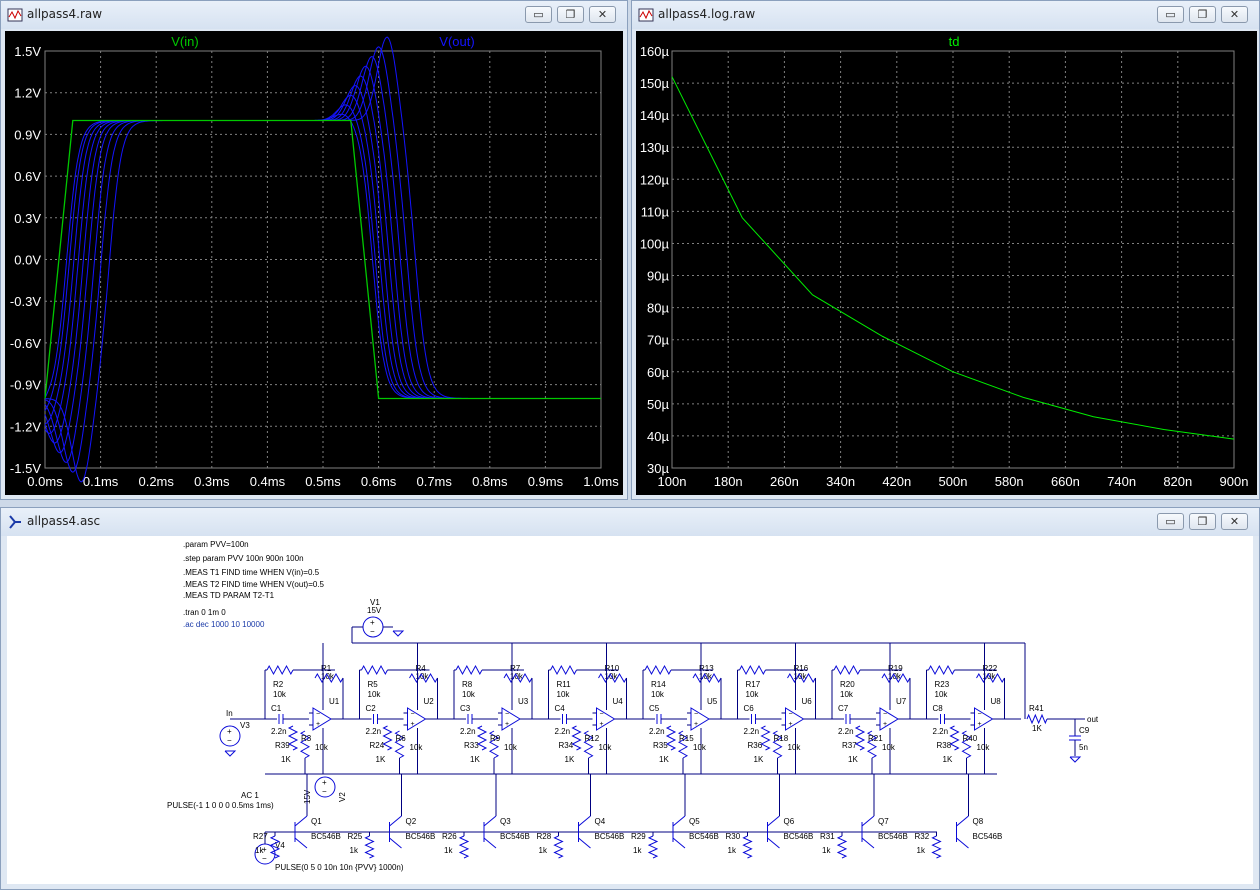 Image resolution: width=1260 pixels, height=890 pixels. Describe the element at coordinates (1234, 481) in the screenshot. I see `x-tick-label: 900n` at that location.